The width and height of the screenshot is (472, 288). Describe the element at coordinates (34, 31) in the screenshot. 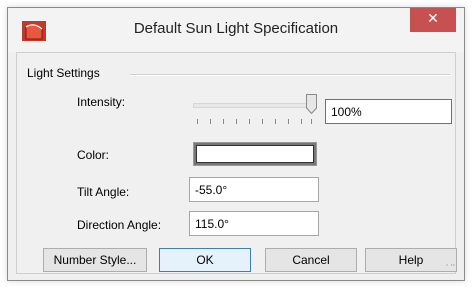

I see `app-logo-icon` at that location.